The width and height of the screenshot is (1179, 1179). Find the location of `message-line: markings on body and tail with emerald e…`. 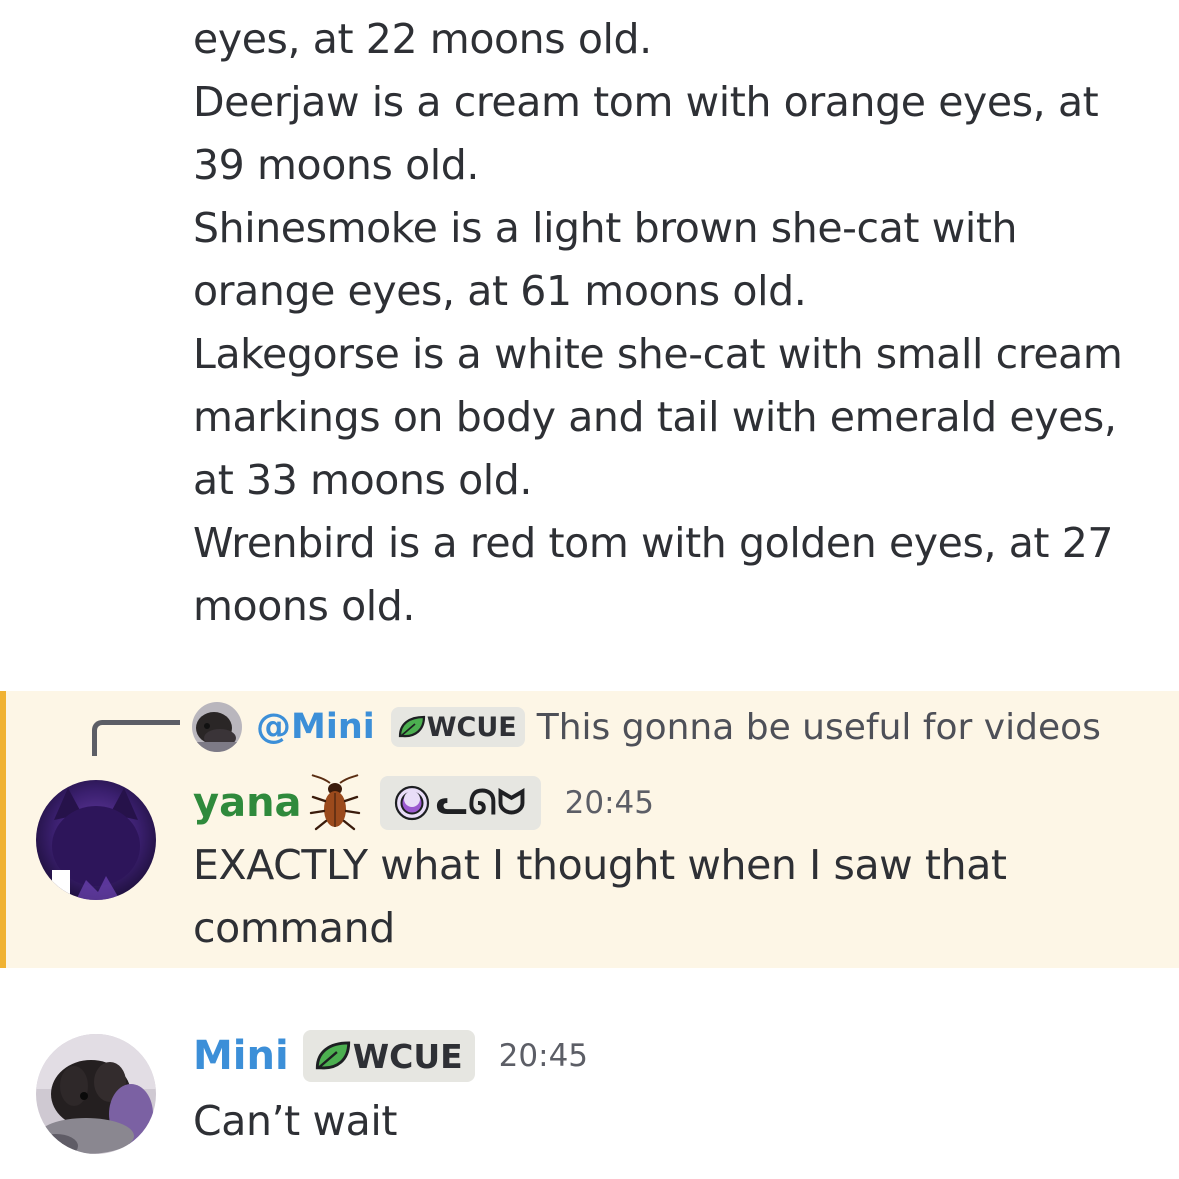

message-line: markings on body and tail with emerald e… is located at coordinates (655, 417).